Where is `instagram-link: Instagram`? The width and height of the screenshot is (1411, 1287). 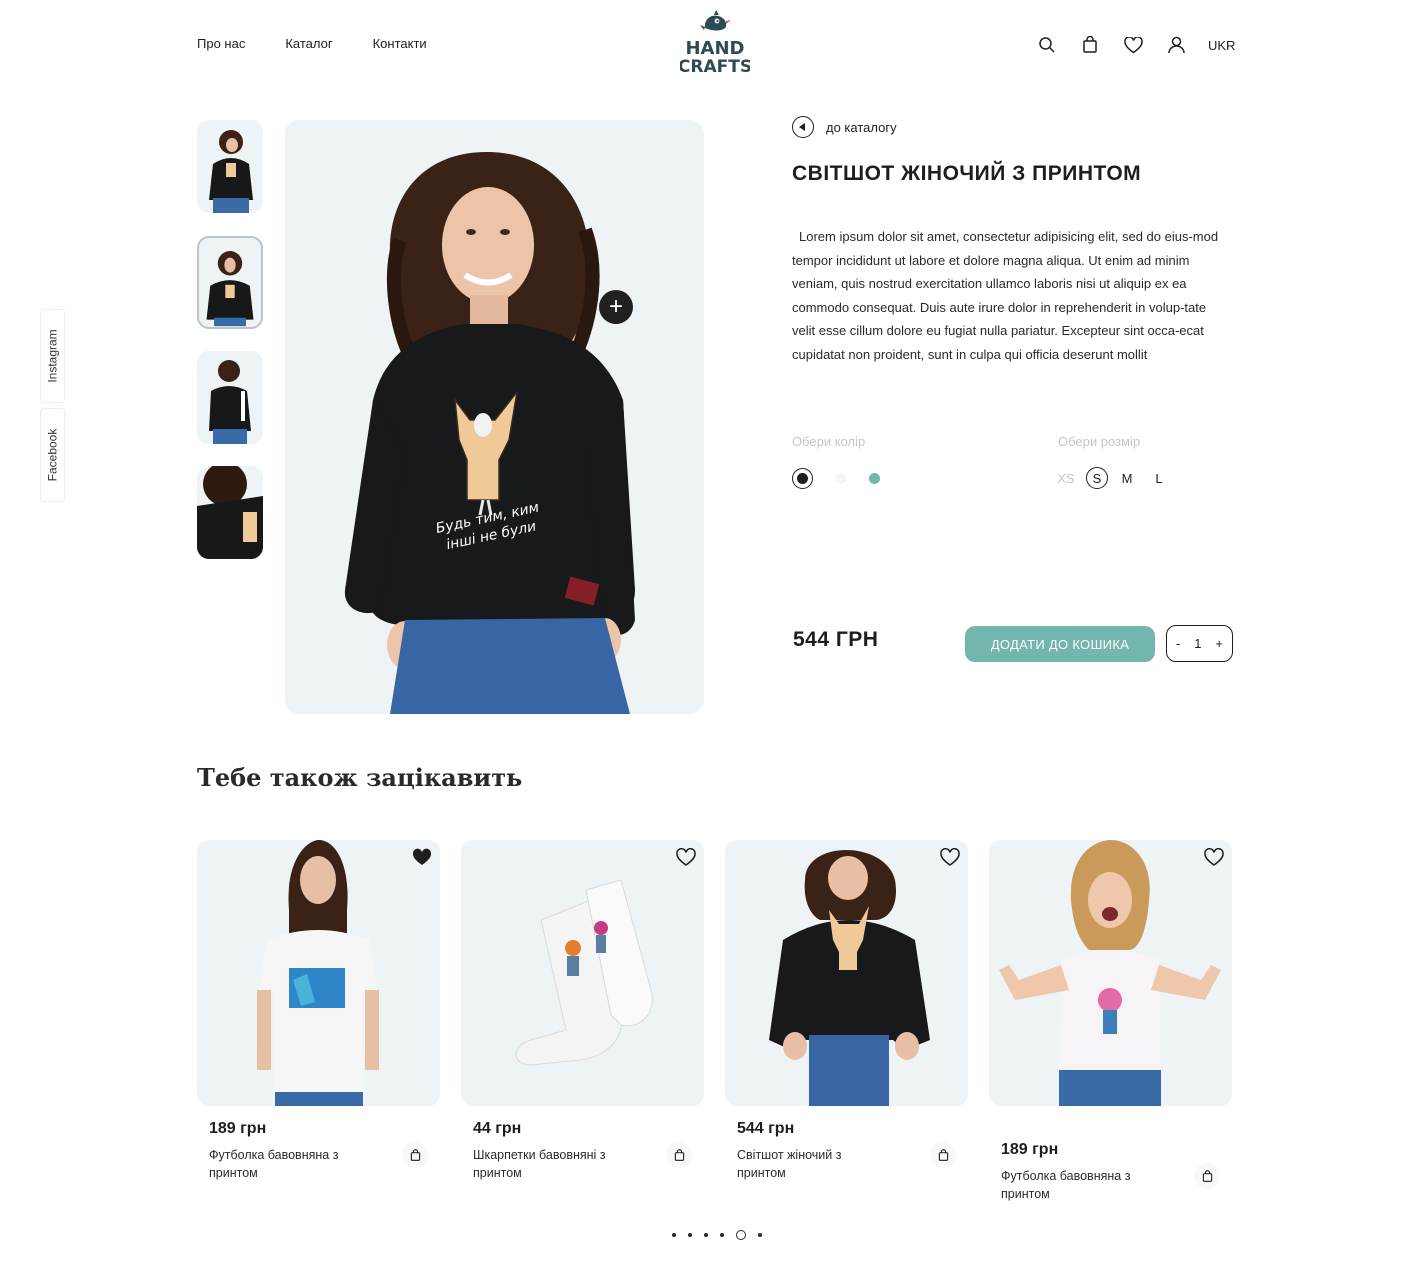 instagram-link: Instagram is located at coordinates (52, 356).